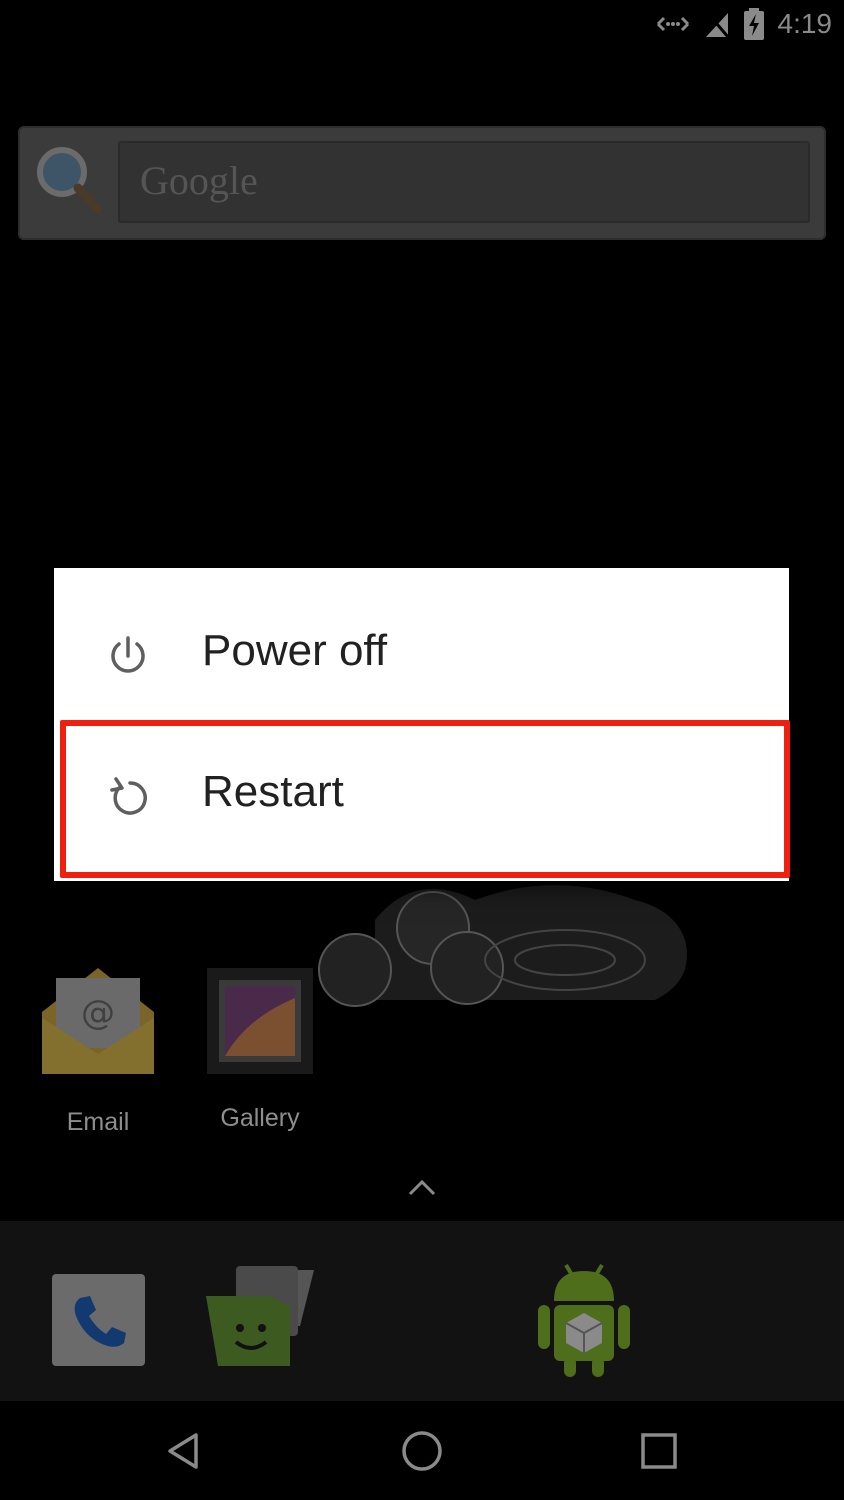 The width and height of the screenshot is (844, 1500). I want to click on search-icon, so click(70, 181).